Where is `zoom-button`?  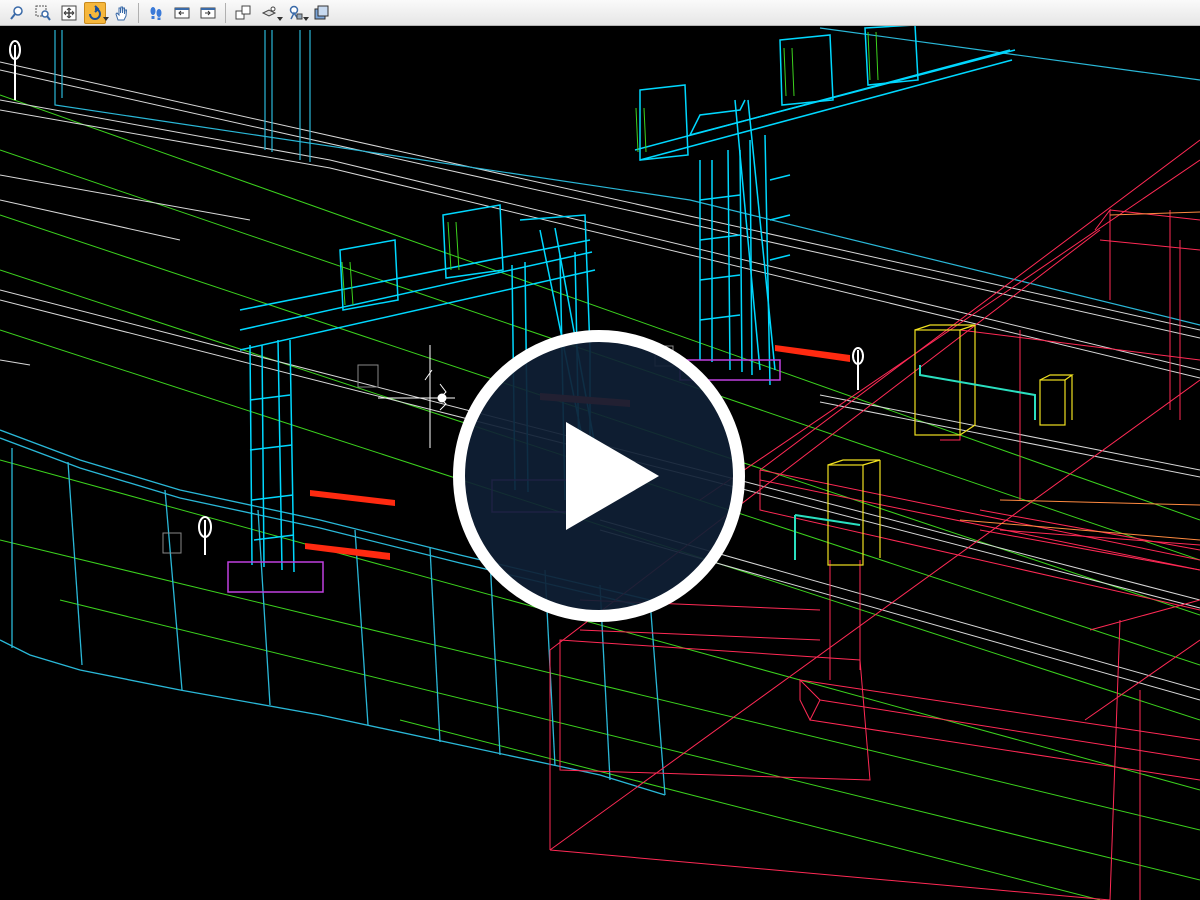
zoom-button is located at coordinates (17, 13).